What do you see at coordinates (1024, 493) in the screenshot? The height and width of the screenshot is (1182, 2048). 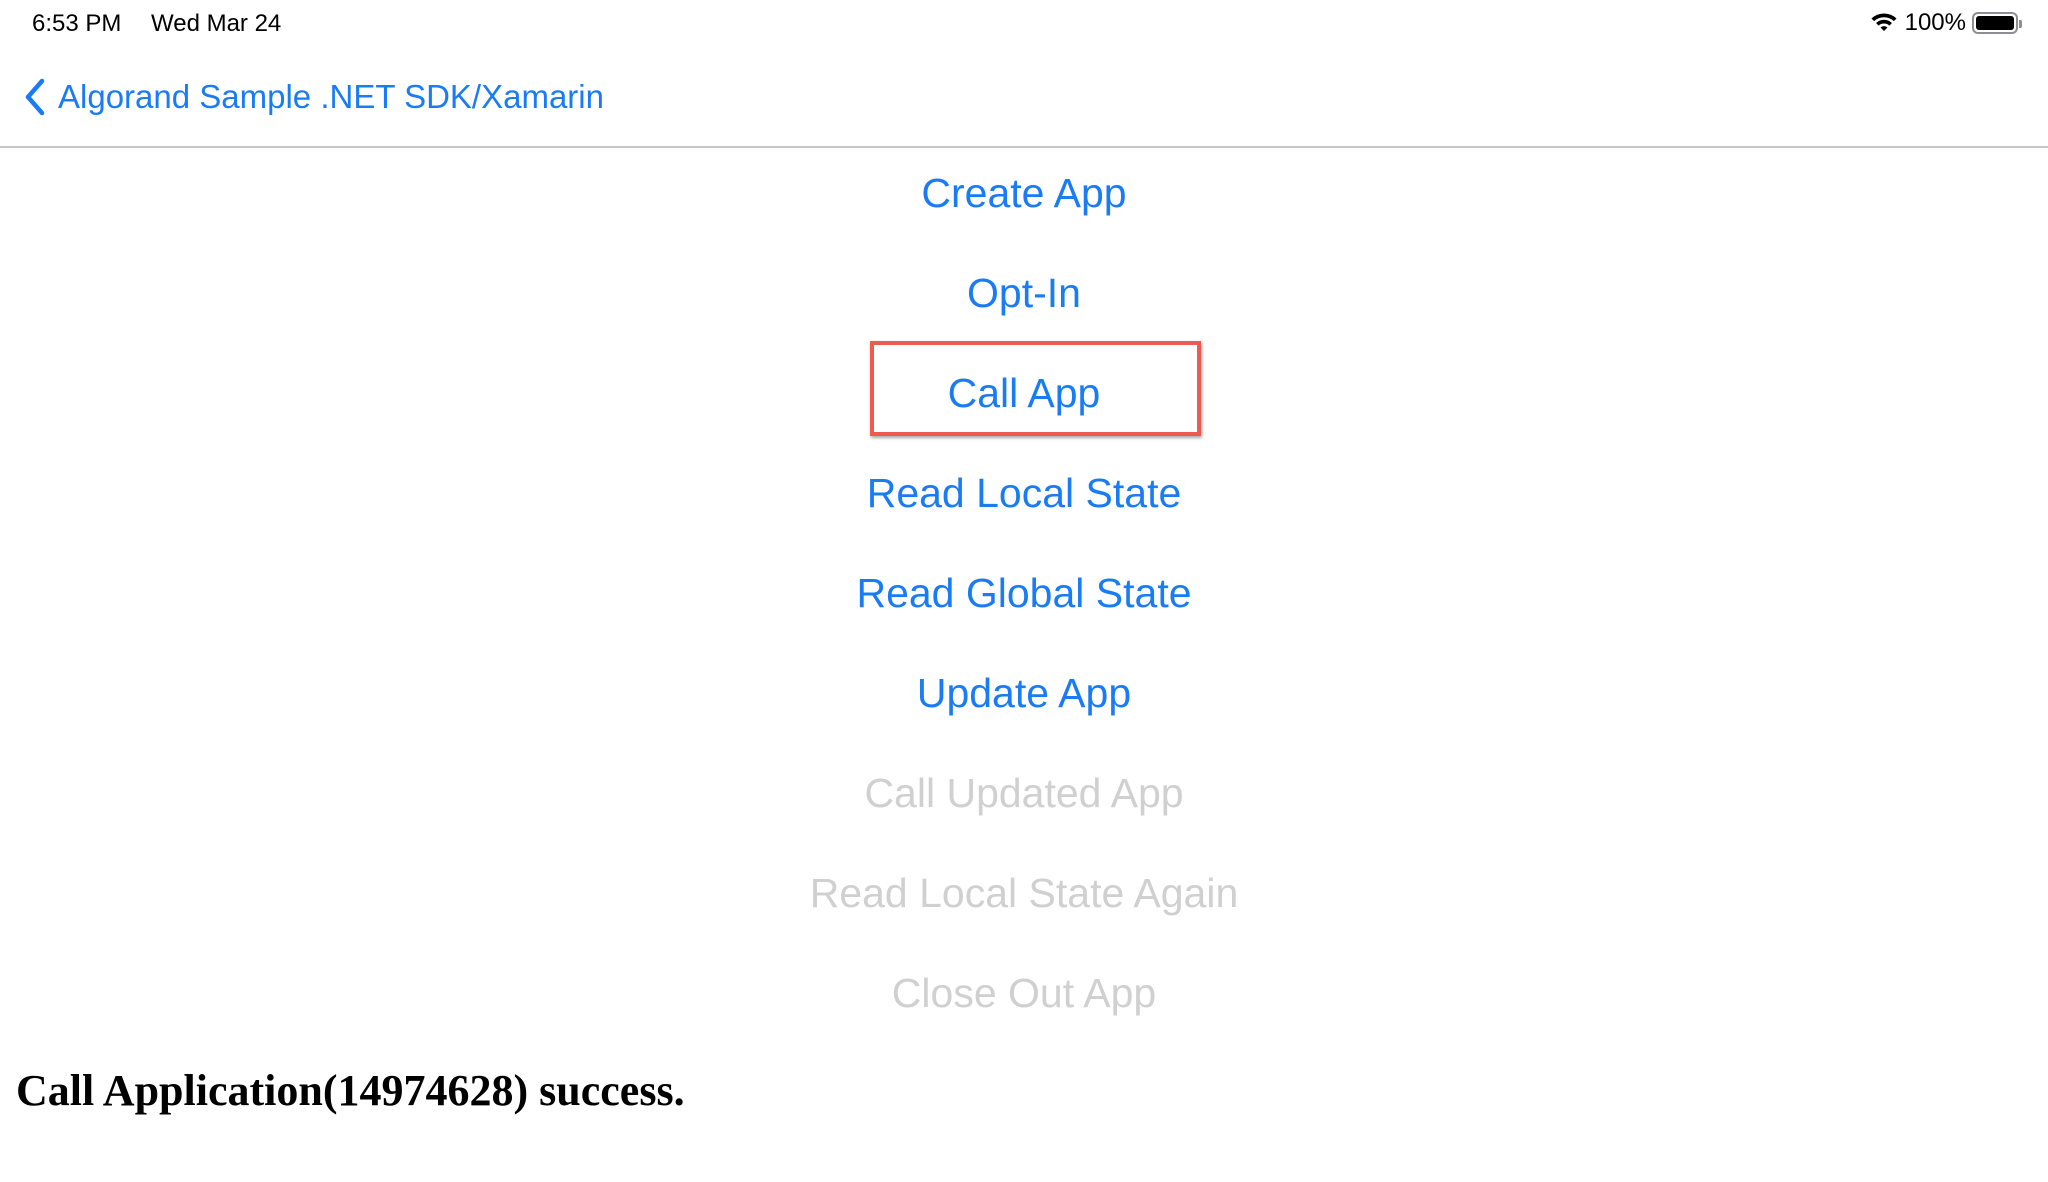 I see `read-local-state-button: Read Local State` at bounding box center [1024, 493].